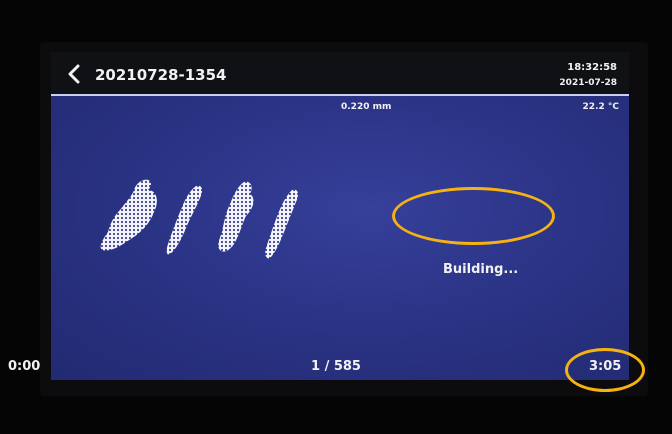 This screenshot has height=434, width=672. What do you see at coordinates (24, 366) in the screenshot?
I see `elapsed-time: 0:00` at bounding box center [24, 366].